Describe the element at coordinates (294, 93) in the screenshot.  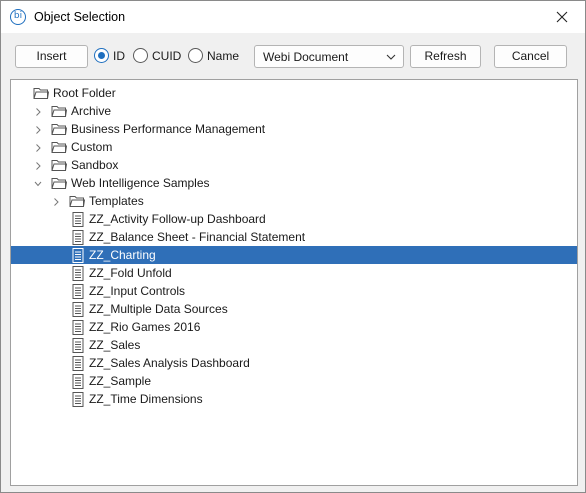
I see `tree-row-root-folder: Root Folder` at that location.